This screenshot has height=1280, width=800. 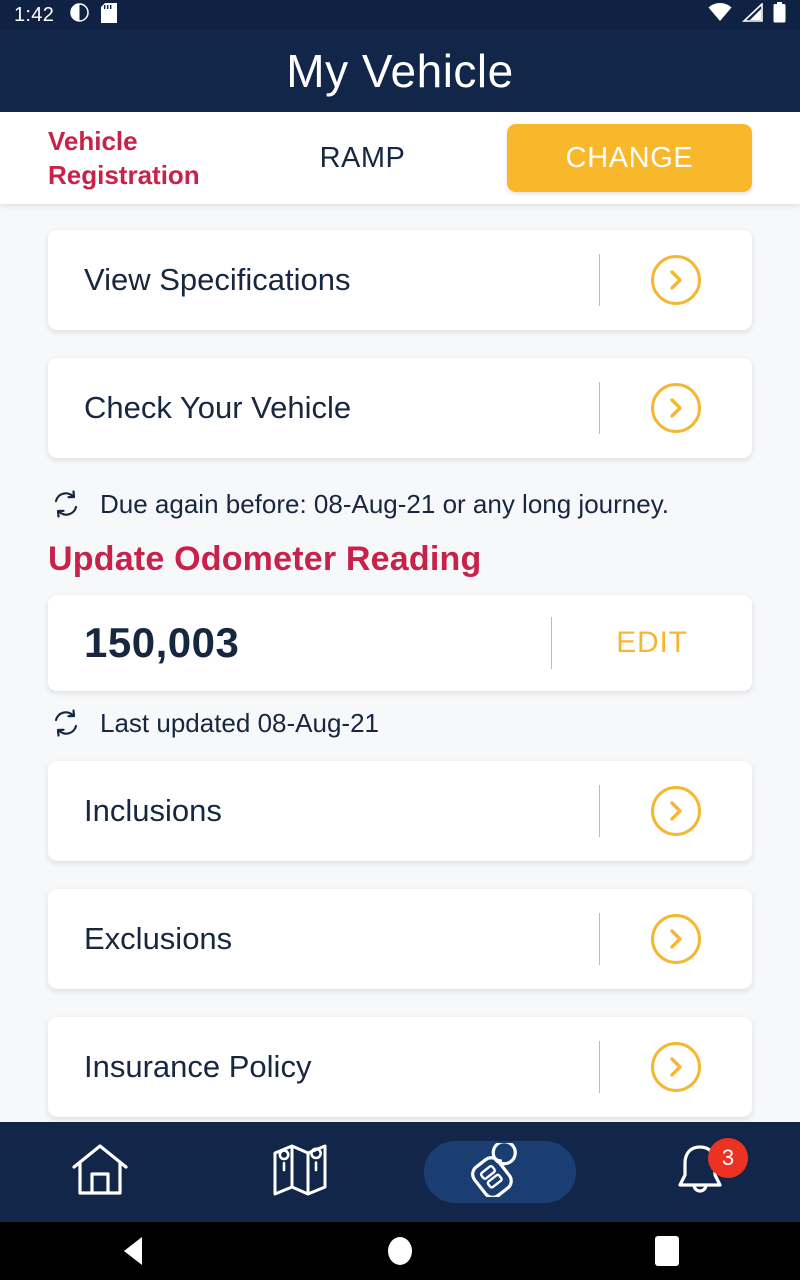 What do you see at coordinates (94, 15) in the screenshot?
I see `status-left-icons` at bounding box center [94, 15].